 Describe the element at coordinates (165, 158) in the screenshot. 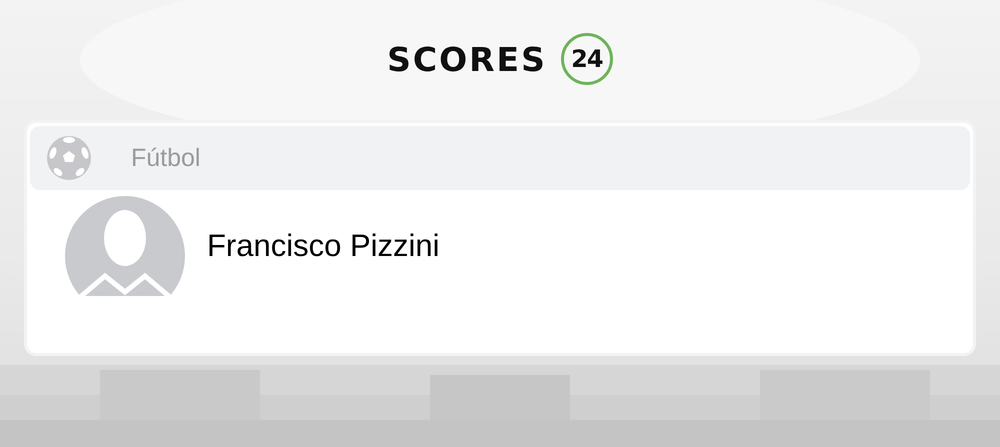

I see `category-label: Fútbol` at that location.